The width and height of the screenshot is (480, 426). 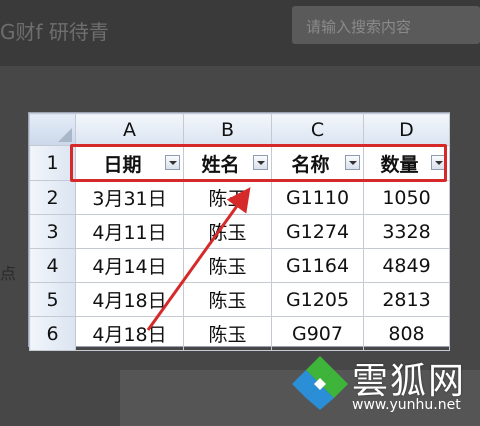 I want to click on column-header-d: D, so click(x=406, y=129).